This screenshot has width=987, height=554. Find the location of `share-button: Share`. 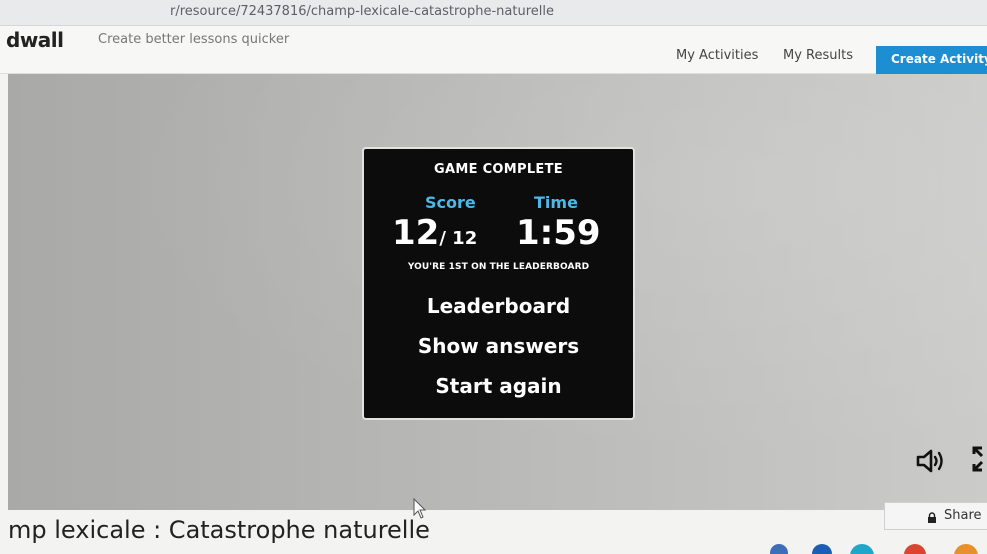

share-button: Share is located at coordinates (935, 516).